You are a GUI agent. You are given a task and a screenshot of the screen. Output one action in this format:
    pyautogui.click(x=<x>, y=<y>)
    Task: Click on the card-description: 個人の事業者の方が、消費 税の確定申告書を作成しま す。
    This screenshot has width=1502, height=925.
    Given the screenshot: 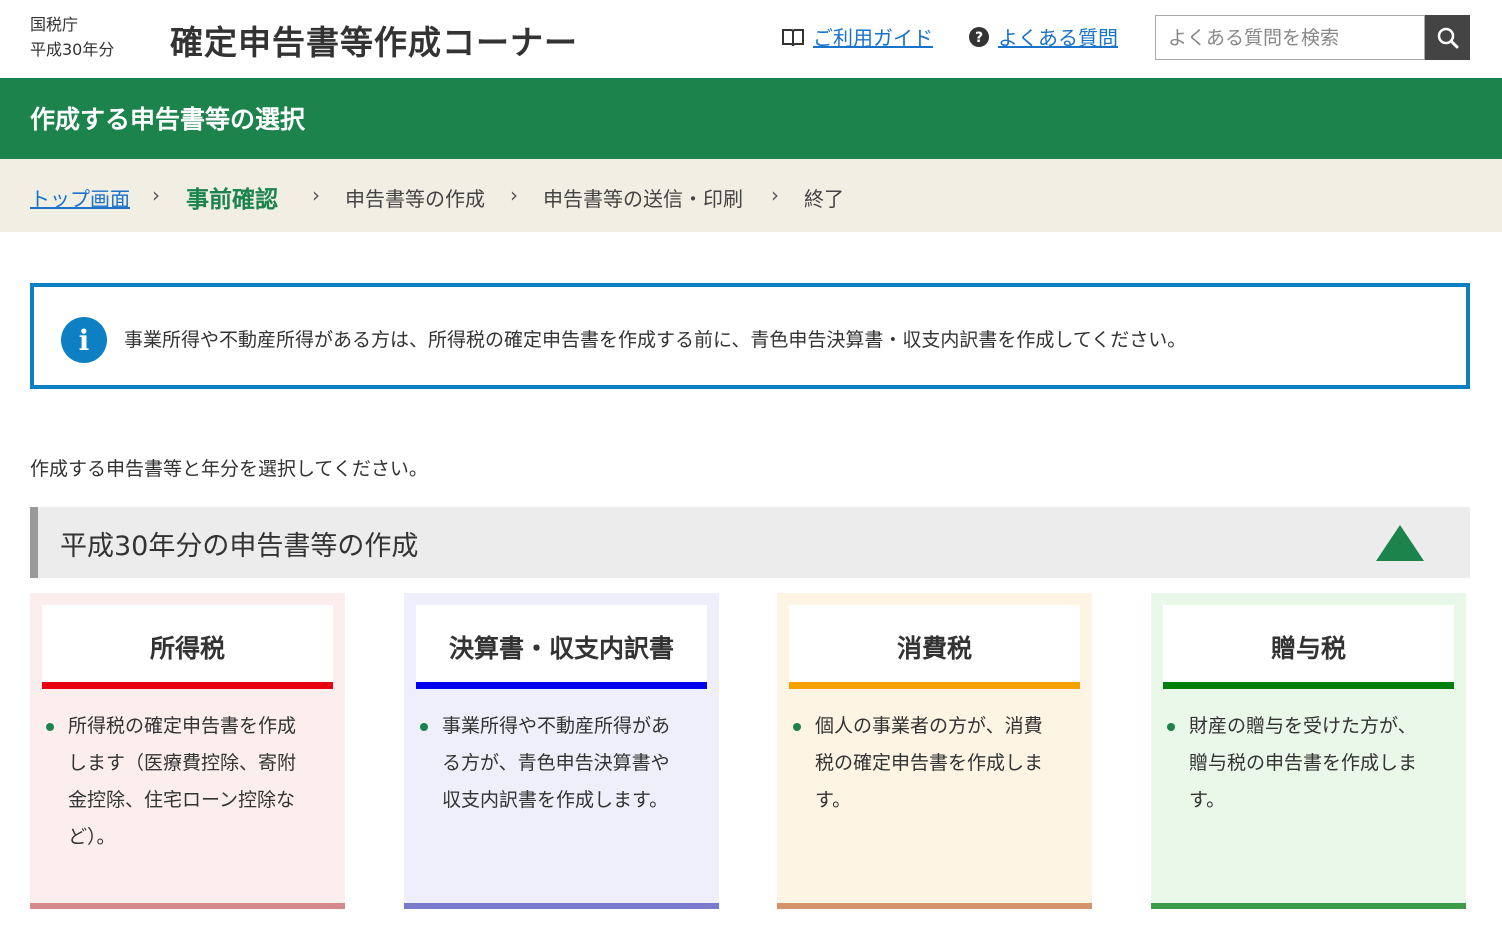 What is the action you would take?
    pyautogui.click(x=929, y=763)
    